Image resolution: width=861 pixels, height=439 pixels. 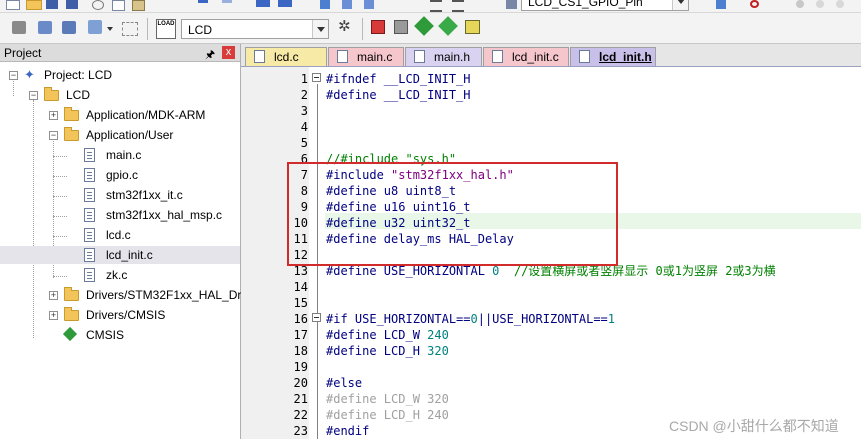 I want to click on tree-group-cmsis: CMSIS, so click(x=120, y=335).